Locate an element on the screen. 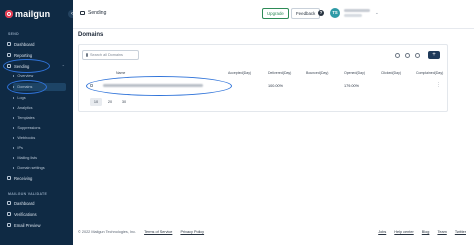  sidebar-sub-webhooks: Webhooks is located at coordinates (43, 138).